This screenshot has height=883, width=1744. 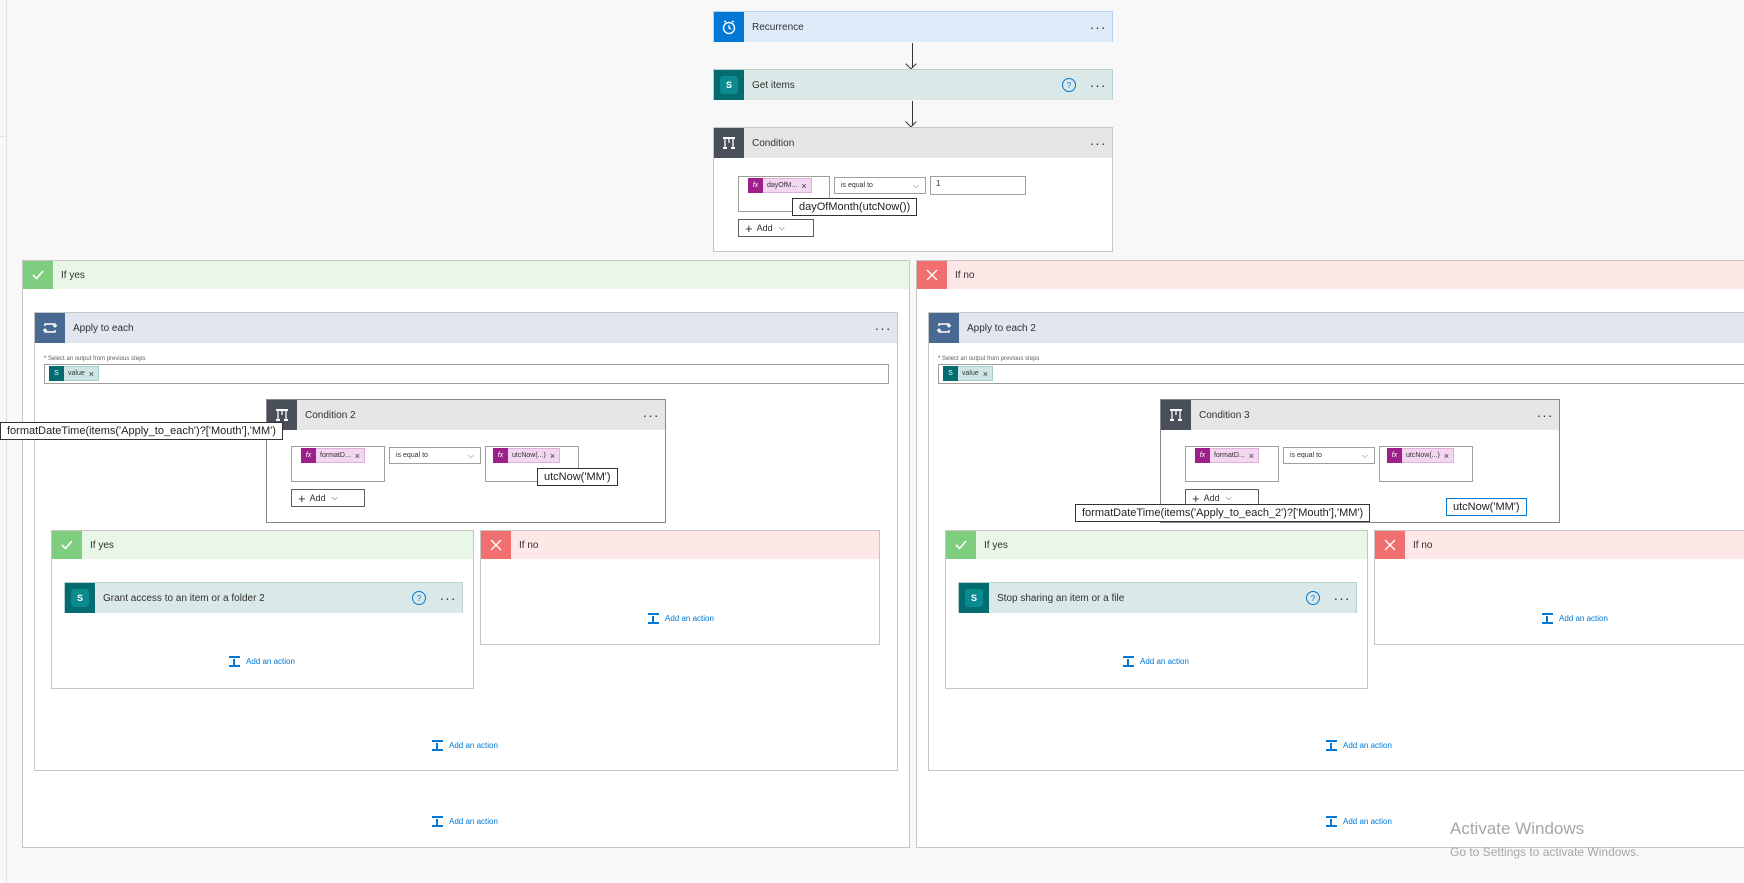 What do you see at coordinates (1517, 828) in the screenshot?
I see `activate-windows-title: Activate Windows` at bounding box center [1517, 828].